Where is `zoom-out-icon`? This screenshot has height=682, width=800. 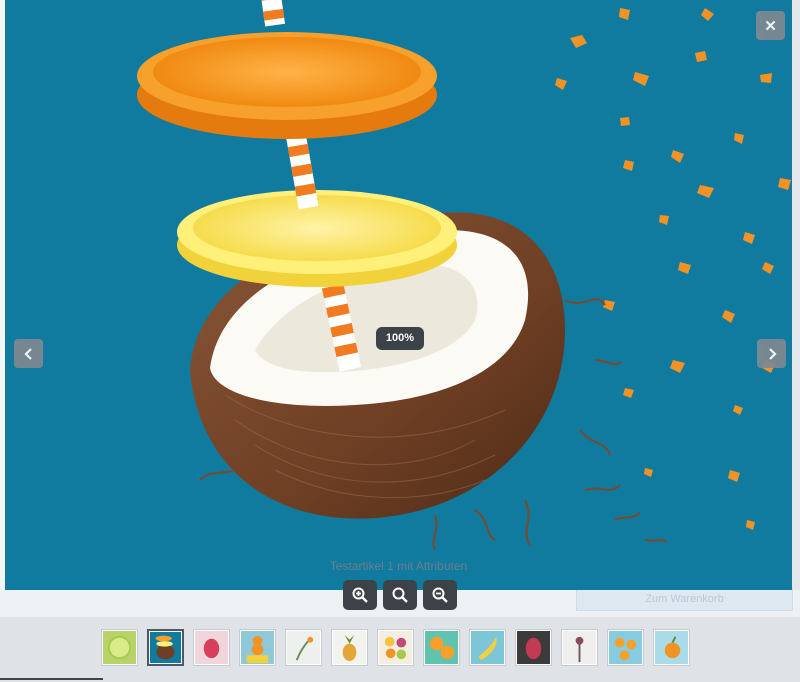
zoom-out-icon is located at coordinates (440, 595).